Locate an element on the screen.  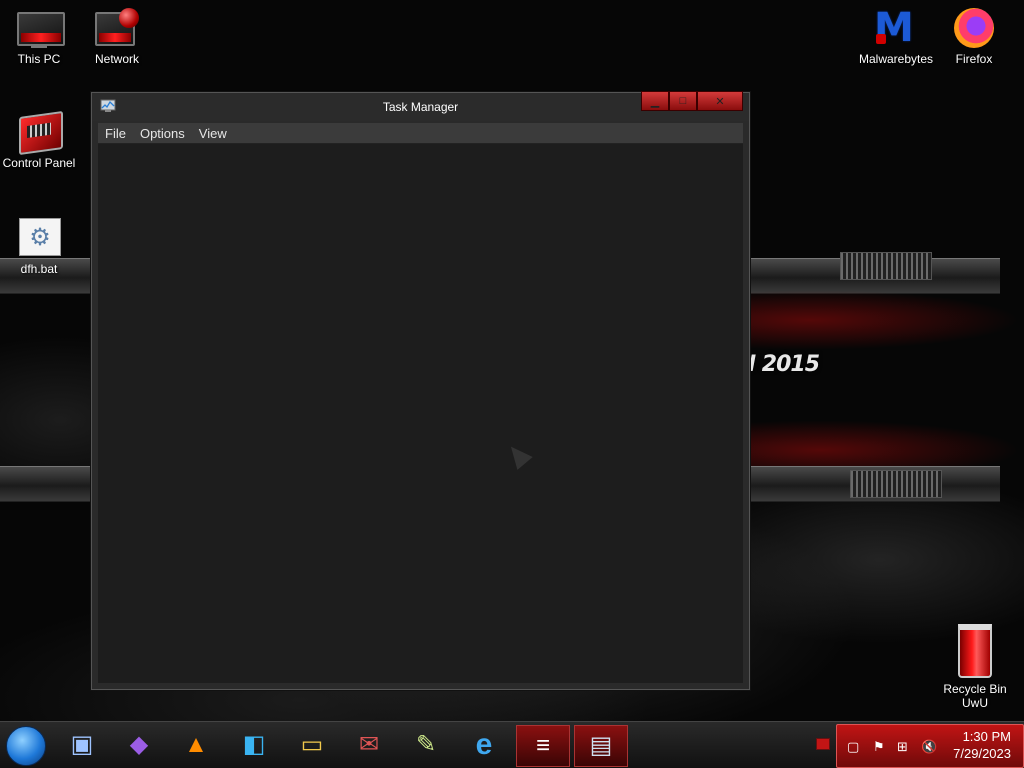
clock-time: 1:30 PM is located at coordinates (986, 736).